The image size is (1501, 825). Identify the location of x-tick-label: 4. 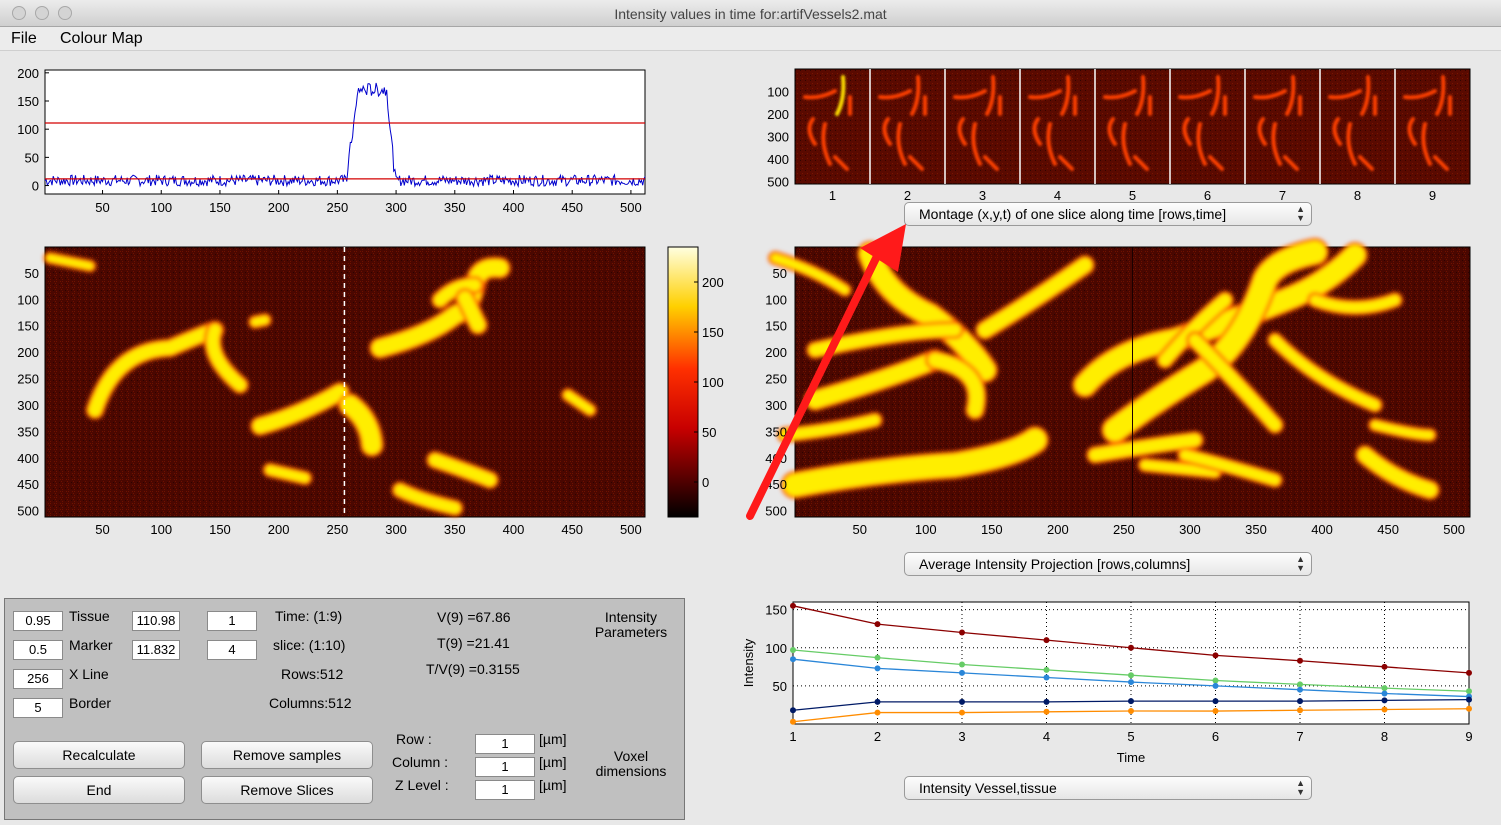
(1046, 736).